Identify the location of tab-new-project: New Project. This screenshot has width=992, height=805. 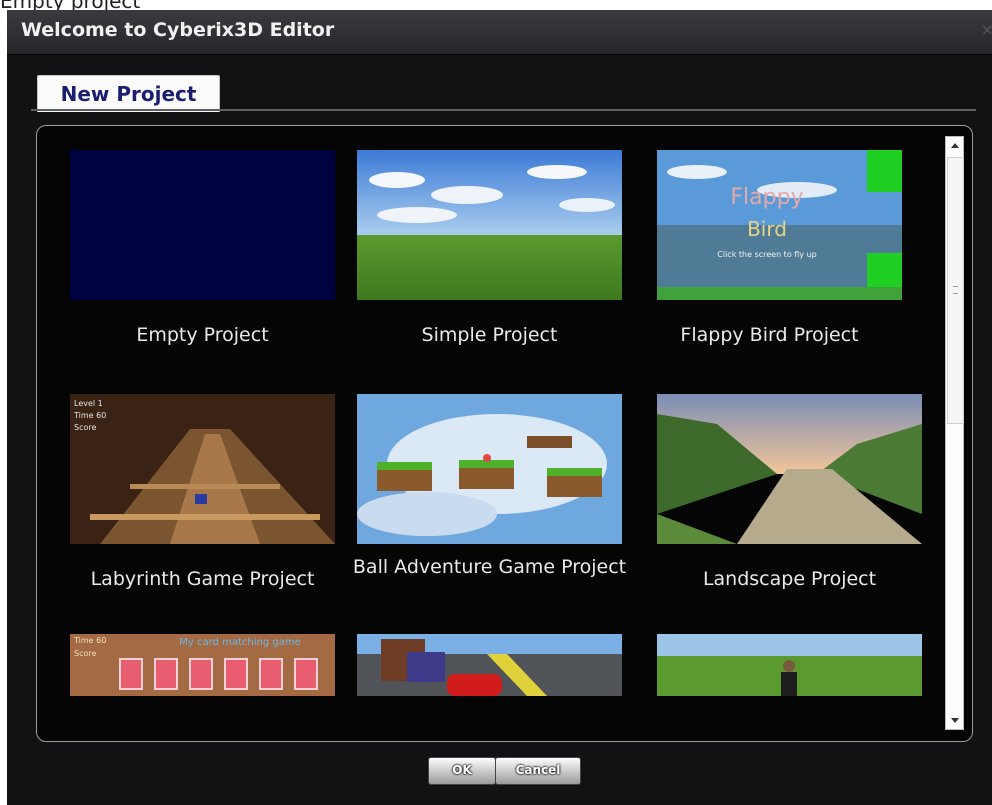
(128, 93).